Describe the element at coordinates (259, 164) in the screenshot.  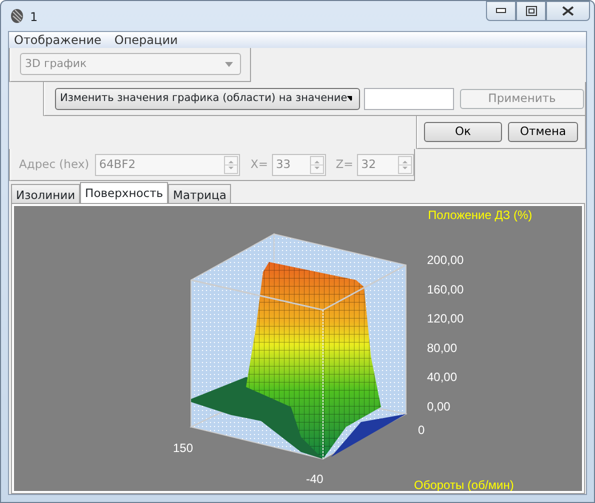
I see `field-label: X=` at that location.